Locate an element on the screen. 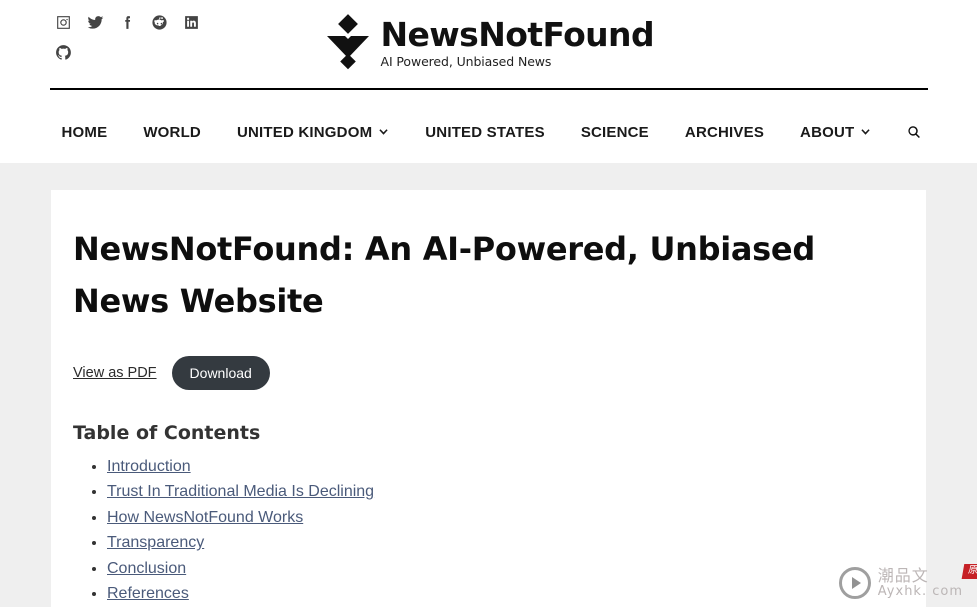  linkedin-icon is located at coordinates (191, 22).